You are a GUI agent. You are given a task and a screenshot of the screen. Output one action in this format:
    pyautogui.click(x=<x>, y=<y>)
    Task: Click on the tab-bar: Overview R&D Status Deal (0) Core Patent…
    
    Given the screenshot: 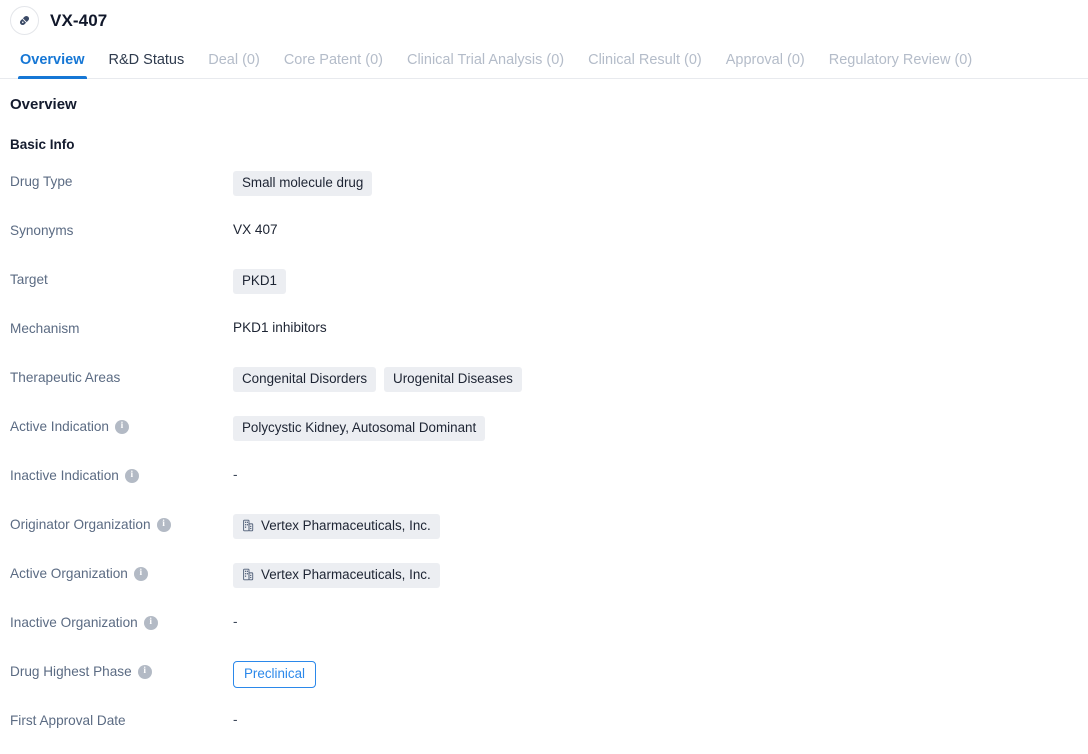 What is the action you would take?
    pyautogui.click(x=544, y=60)
    